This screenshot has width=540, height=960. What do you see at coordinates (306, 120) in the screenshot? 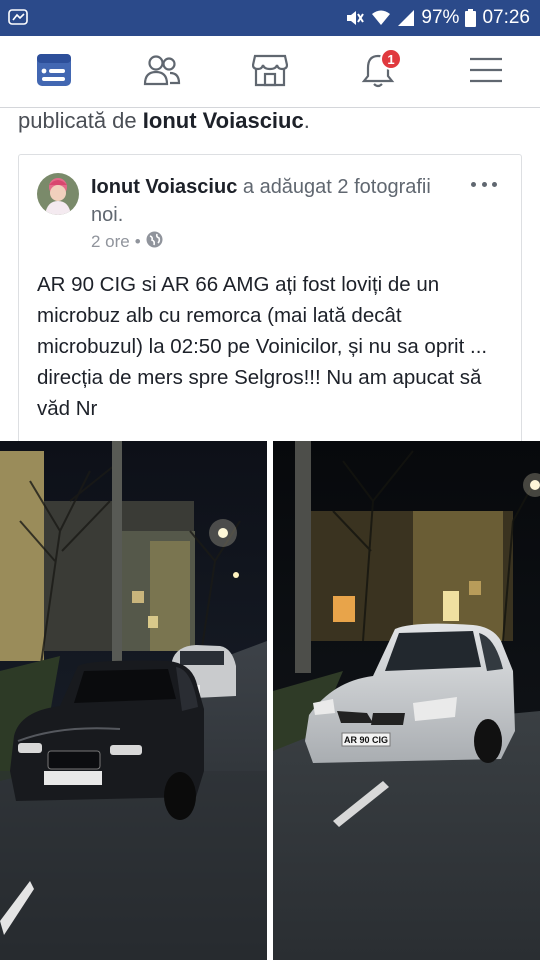
I see `shared-by-suffix: .` at bounding box center [306, 120].